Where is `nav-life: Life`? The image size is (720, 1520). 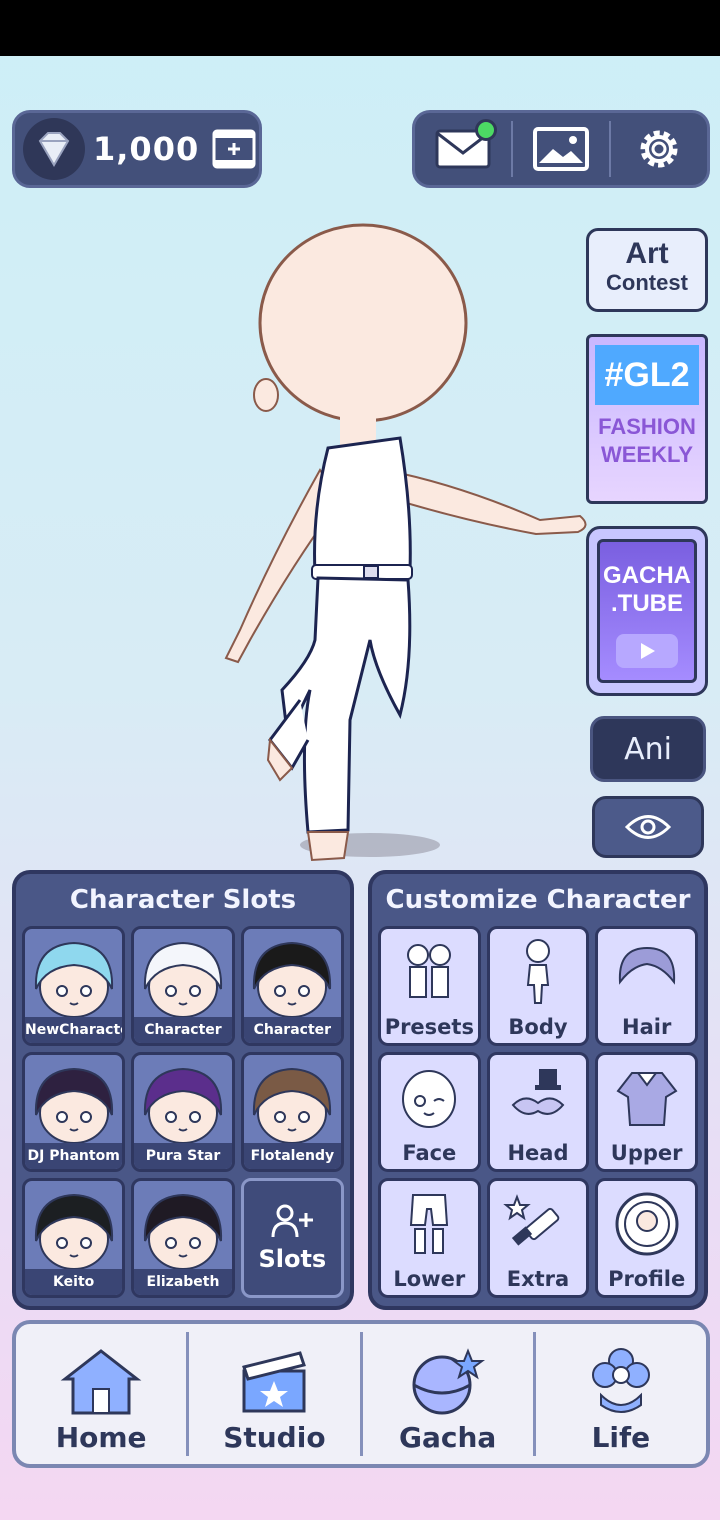 nav-life: Life is located at coordinates (621, 1394).